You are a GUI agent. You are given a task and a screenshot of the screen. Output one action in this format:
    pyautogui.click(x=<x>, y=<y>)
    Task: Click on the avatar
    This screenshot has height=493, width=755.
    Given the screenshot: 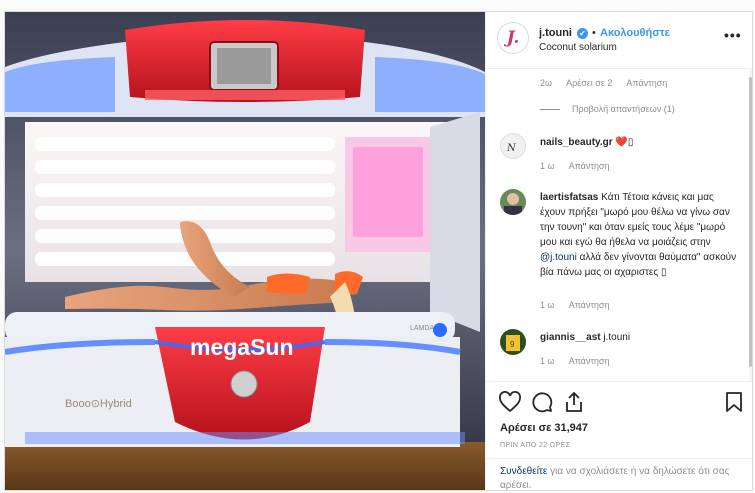 What is the action you would take?
    pyautogui.click(x=513, y=202)
    